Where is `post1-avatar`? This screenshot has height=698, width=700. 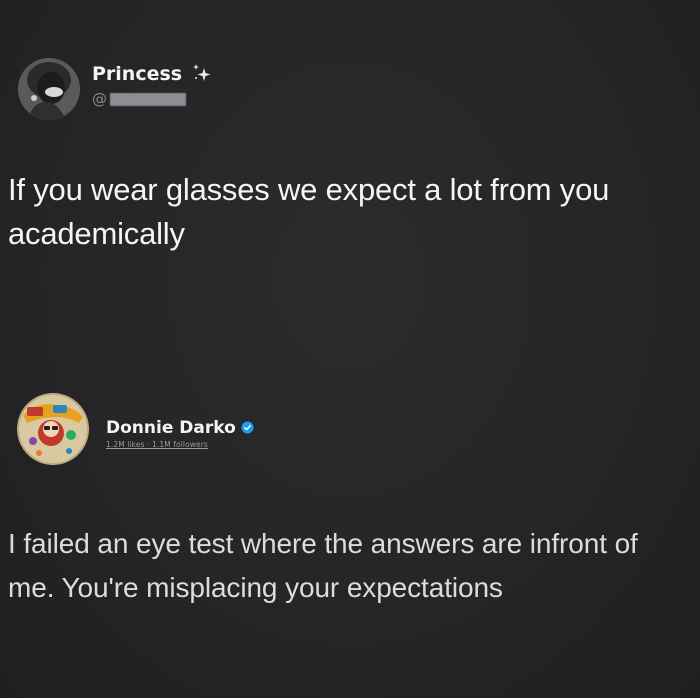
post1-avatar is located at coordinates (49, 89).